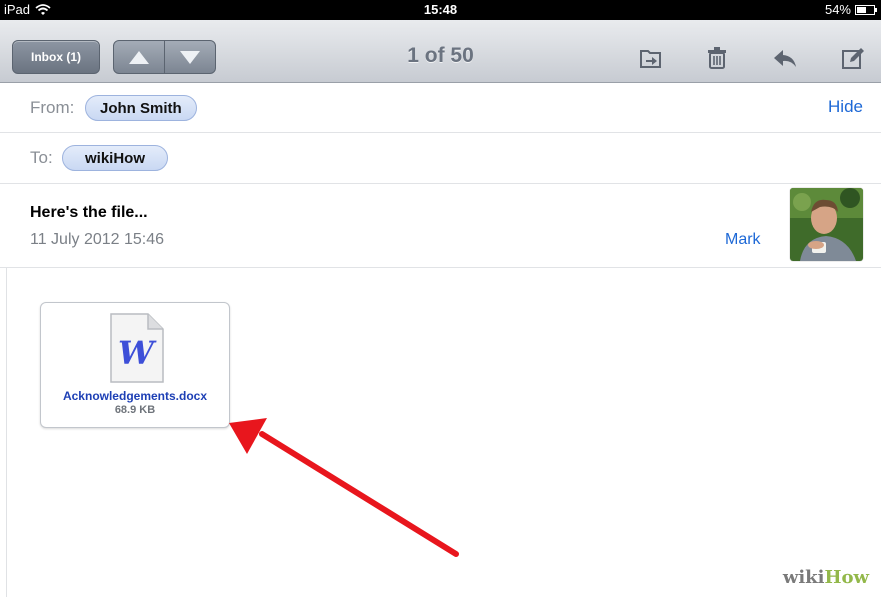 The height and width of the screenshot is (597, 881). Describe the element at coordinates (846, 577) in the screenshot. I see `watermark-how: How` at that location.